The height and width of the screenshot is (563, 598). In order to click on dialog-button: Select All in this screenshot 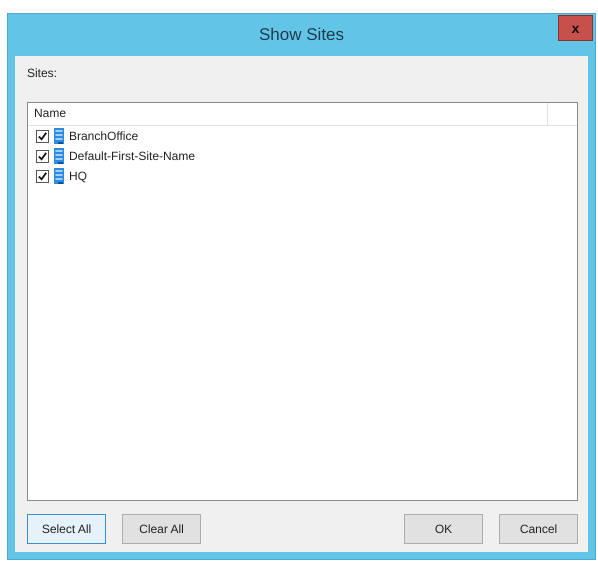, I will do `click(66, 529)`.